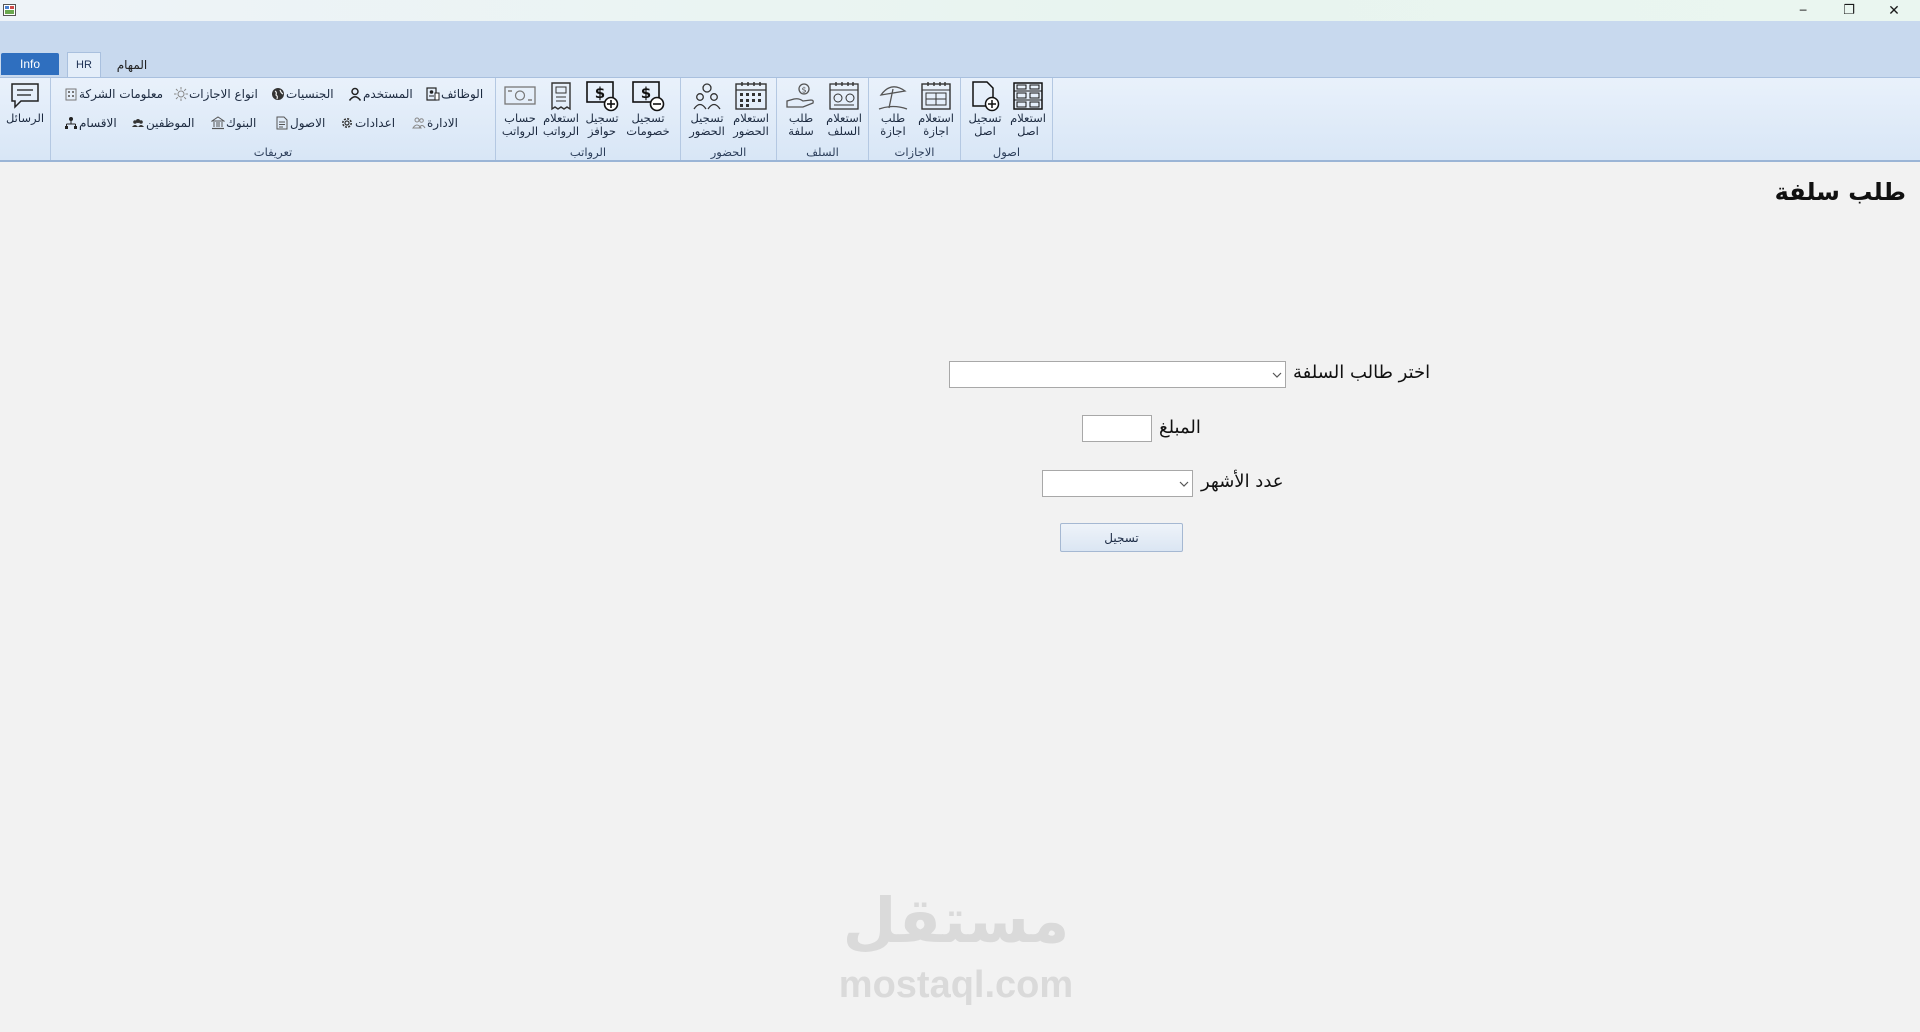 The image size is (1920, 1032). What do you see at coordinates (960, 49) in the screenshot?
I see `ribbon-tab-strip` at bounding box center [960, 49].